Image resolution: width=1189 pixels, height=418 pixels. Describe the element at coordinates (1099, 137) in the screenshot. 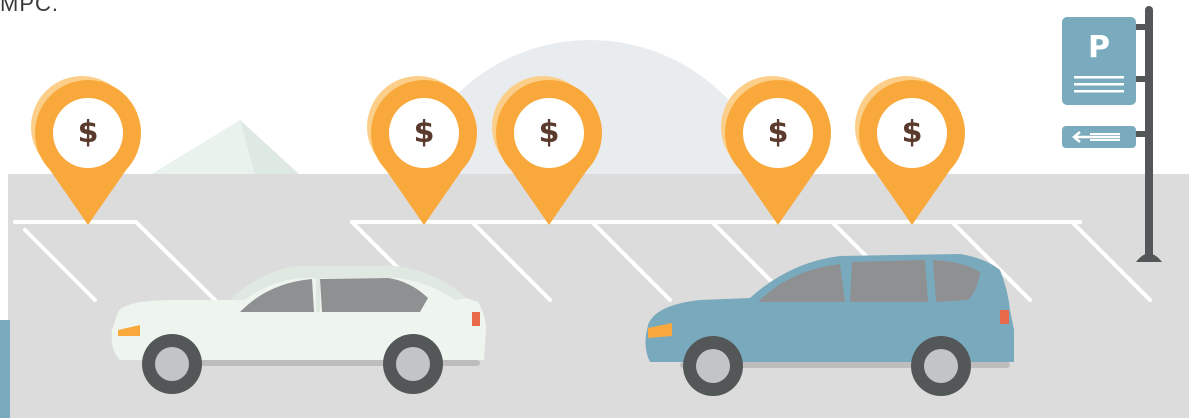

I see `left-arrow-icon` at that location.